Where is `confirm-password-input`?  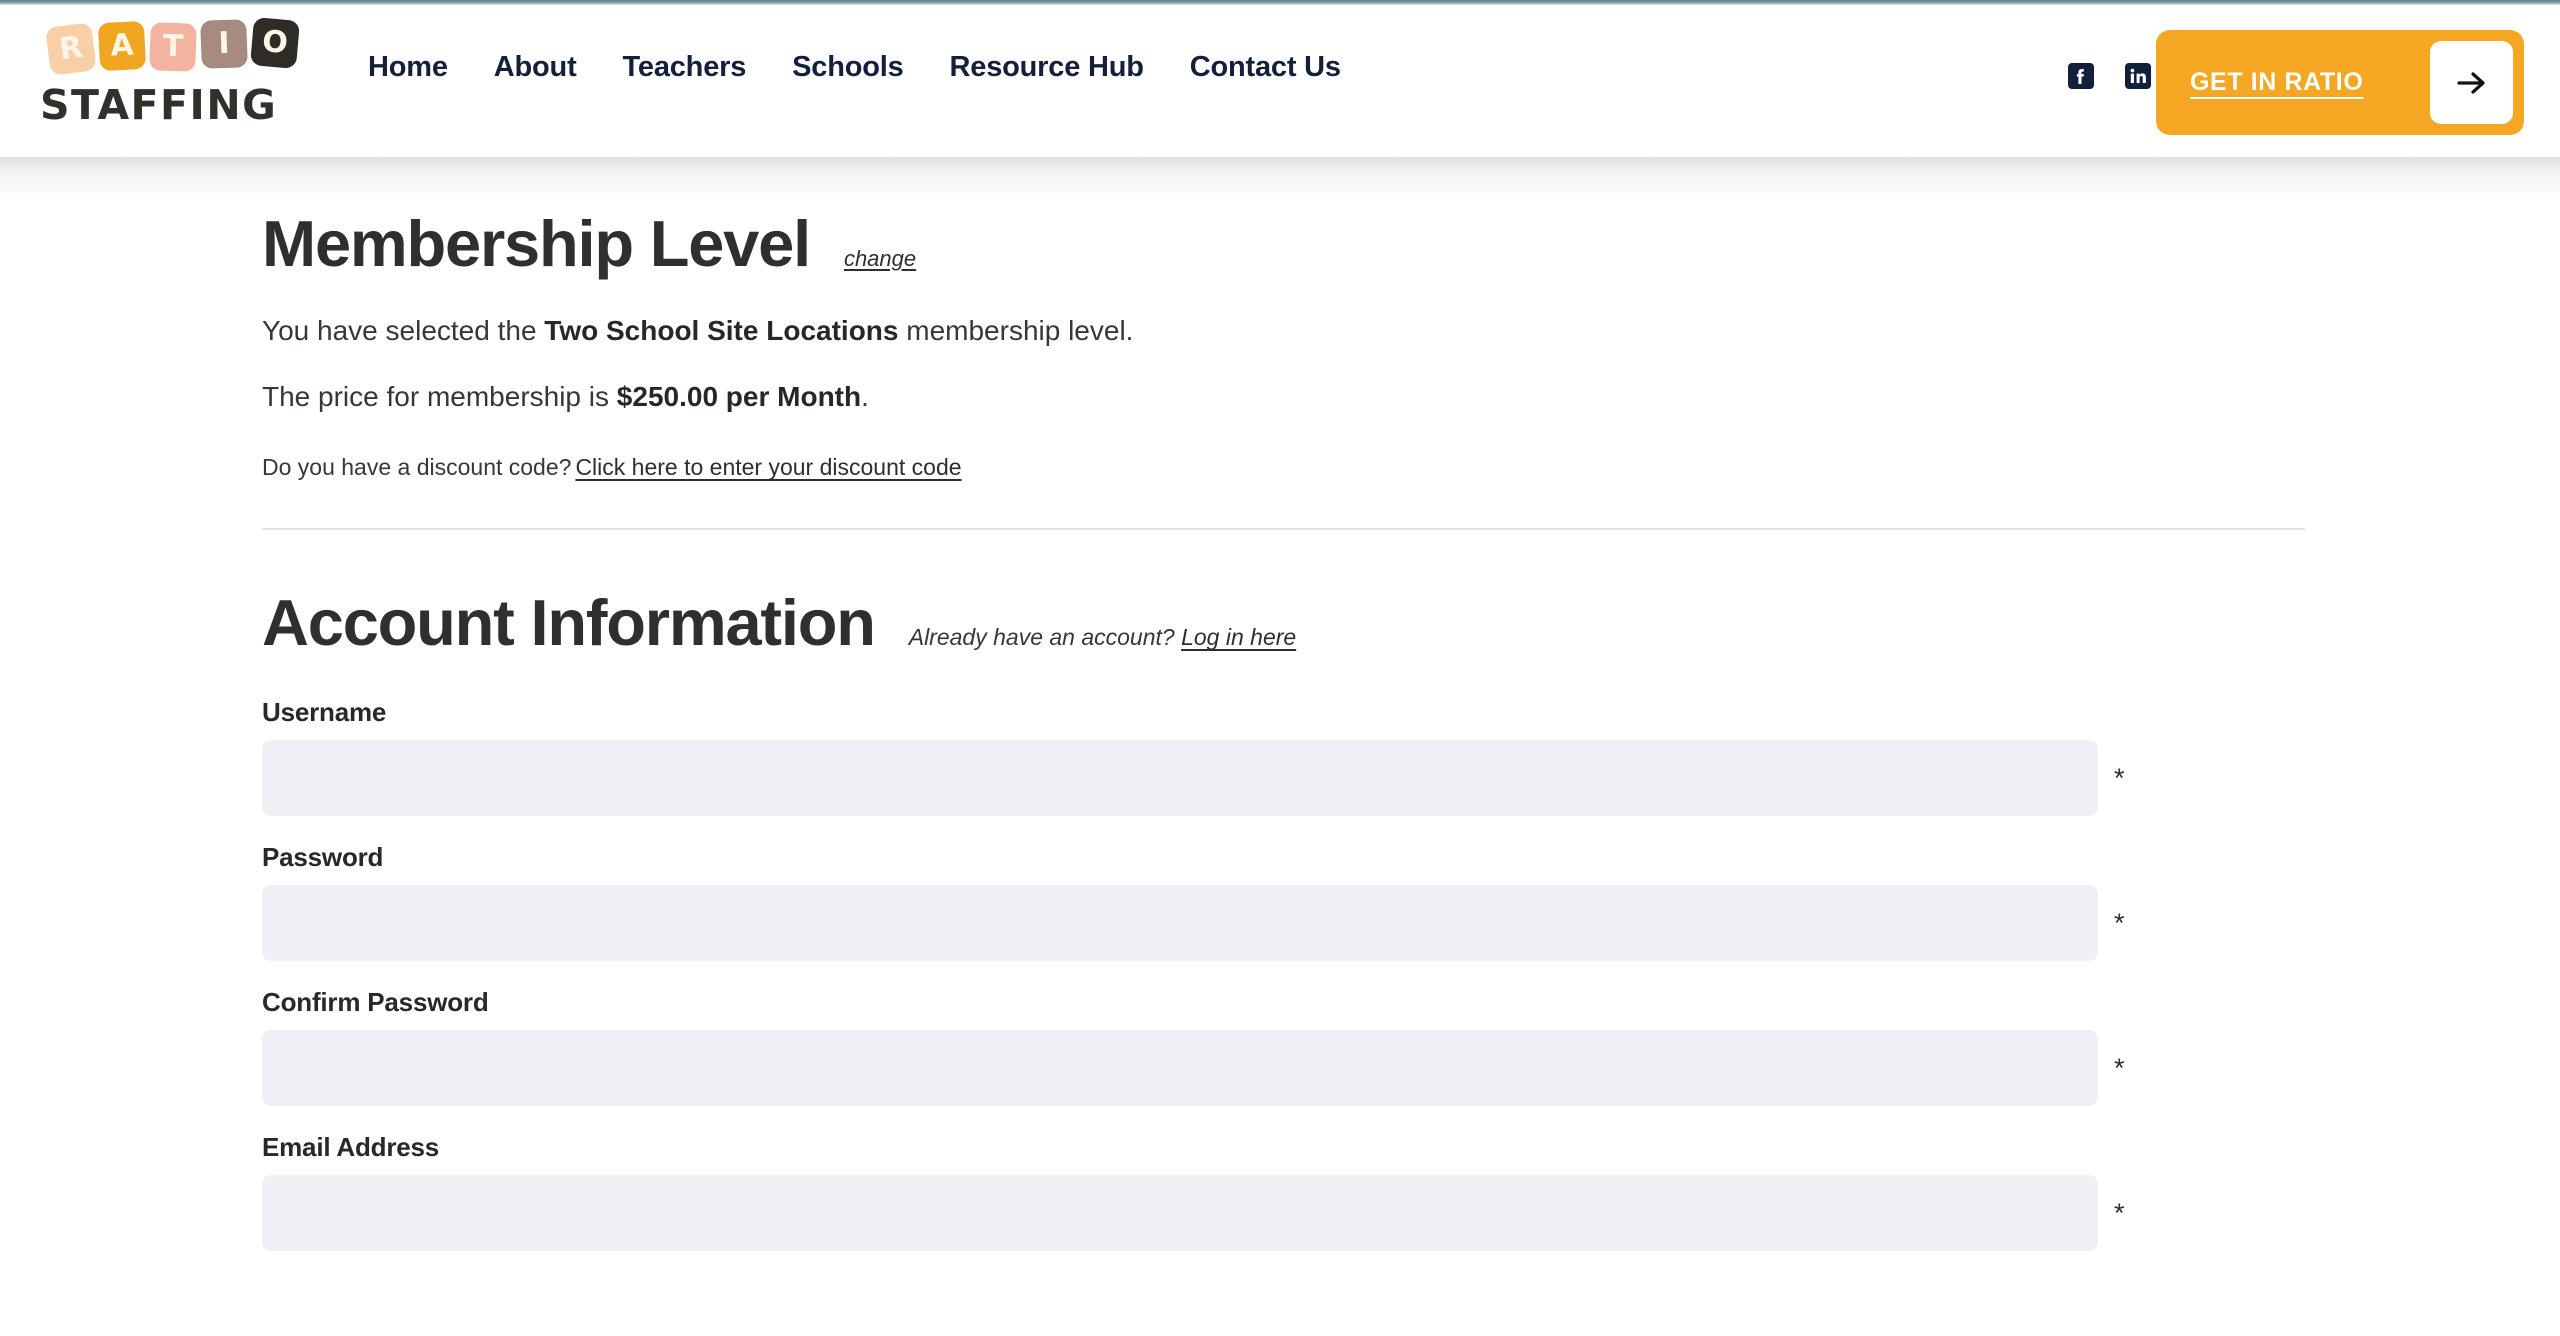 confirm-password-input is located at coordinates (1180, 1068).